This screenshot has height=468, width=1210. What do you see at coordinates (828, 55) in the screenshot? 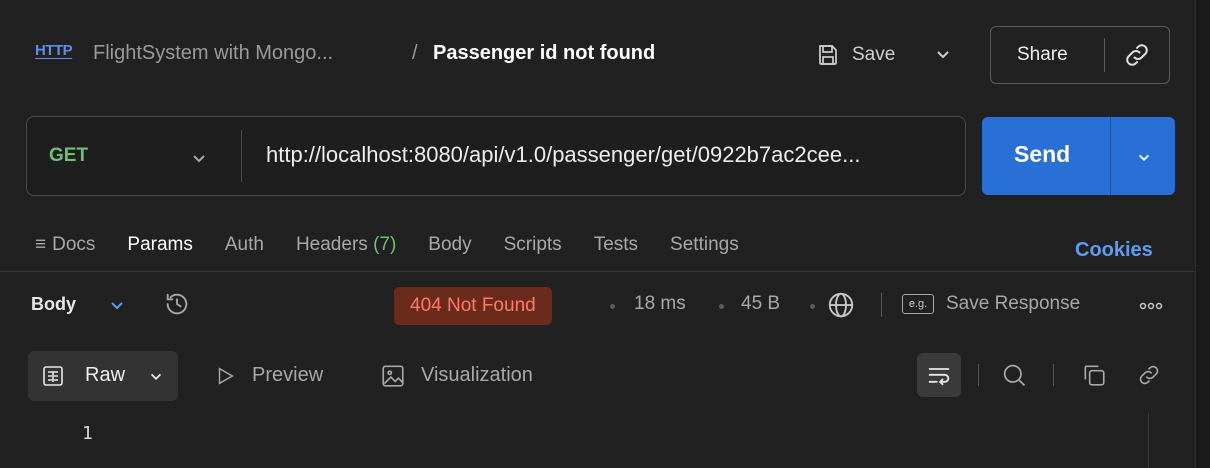
I see `save-icon` at bounding box center [828, 55].